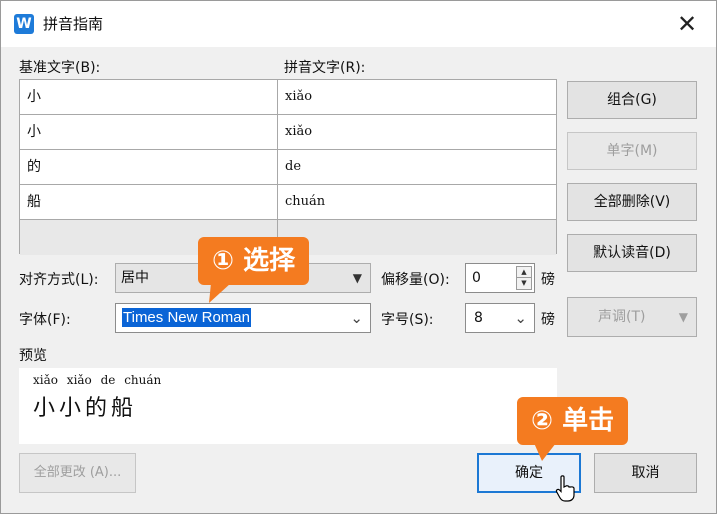 This screenshot has height=514, width=717. I want to click on align-label: 对齐方式(L):, so click(59, 280).